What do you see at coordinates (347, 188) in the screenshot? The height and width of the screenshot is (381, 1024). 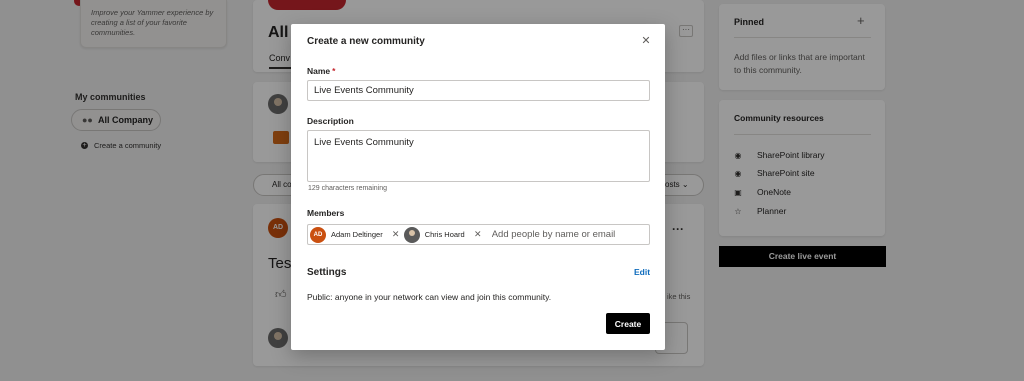 I see `characters-remaining: 129 characters remaining` at bounding box center [347, 188].